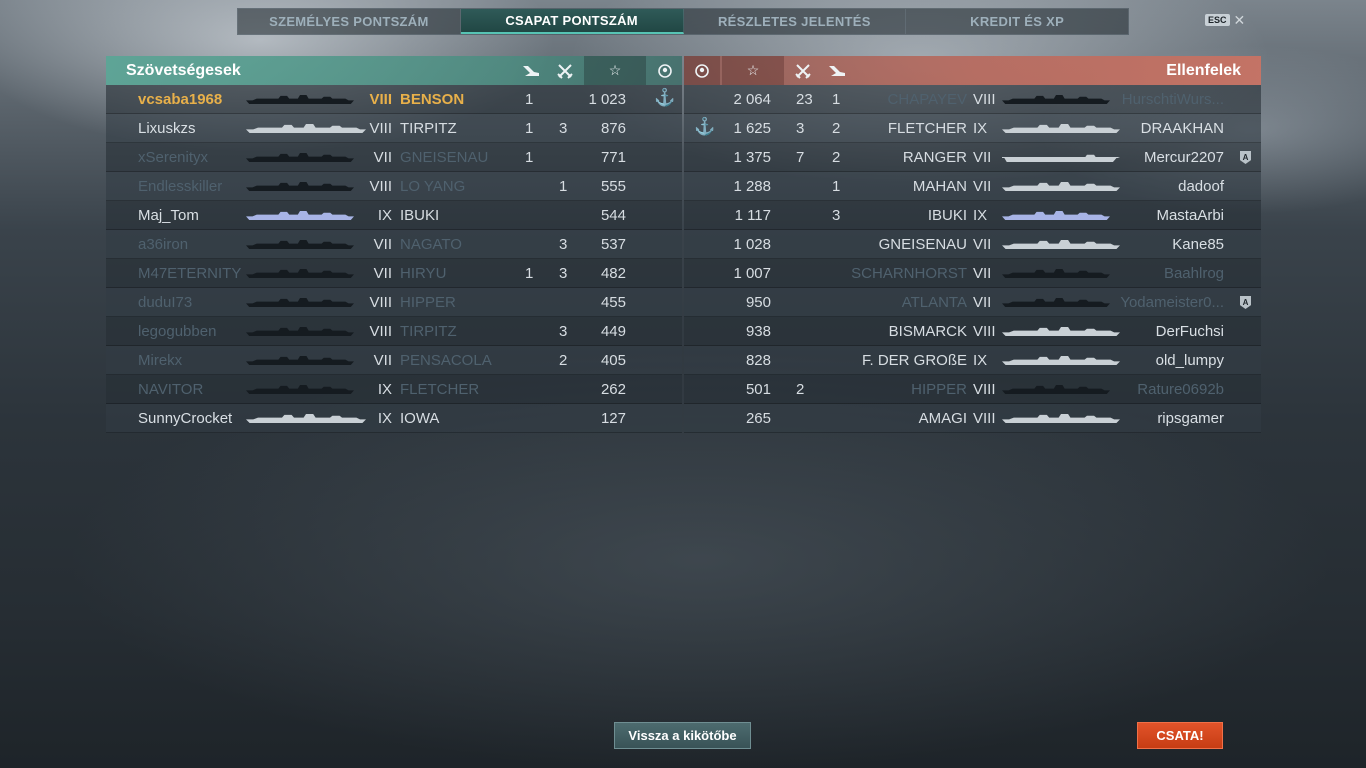 Image resolution: width=1366 pixels, height=768 pixels. What do you see at coordinates (394, 186) in the screenshot?
I see `ally-player-row: Endlesskiller VIII LO YANG 1 555` at bounding box center [394, 186].